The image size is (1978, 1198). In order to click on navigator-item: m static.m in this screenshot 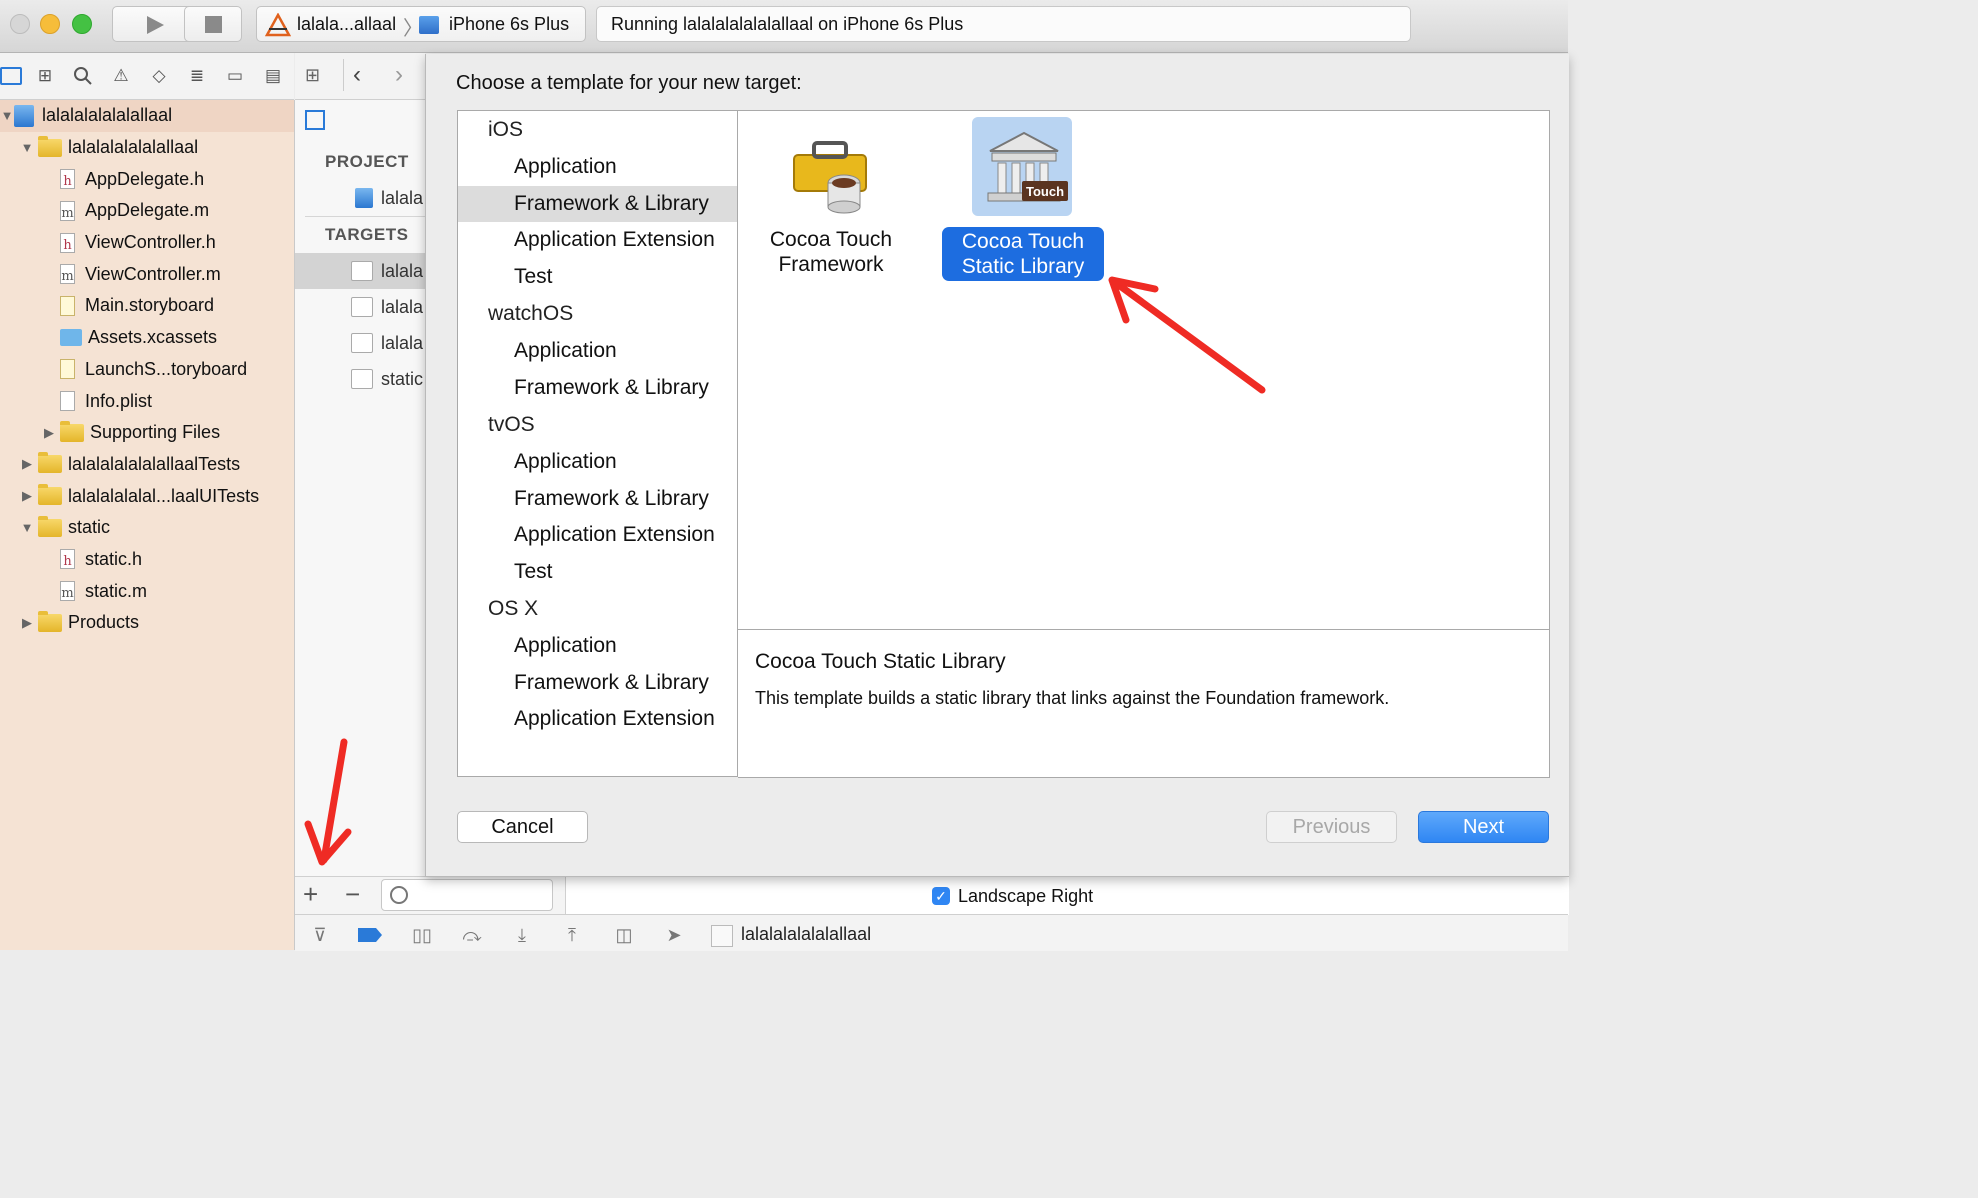, I will do `click(147, 591)`.